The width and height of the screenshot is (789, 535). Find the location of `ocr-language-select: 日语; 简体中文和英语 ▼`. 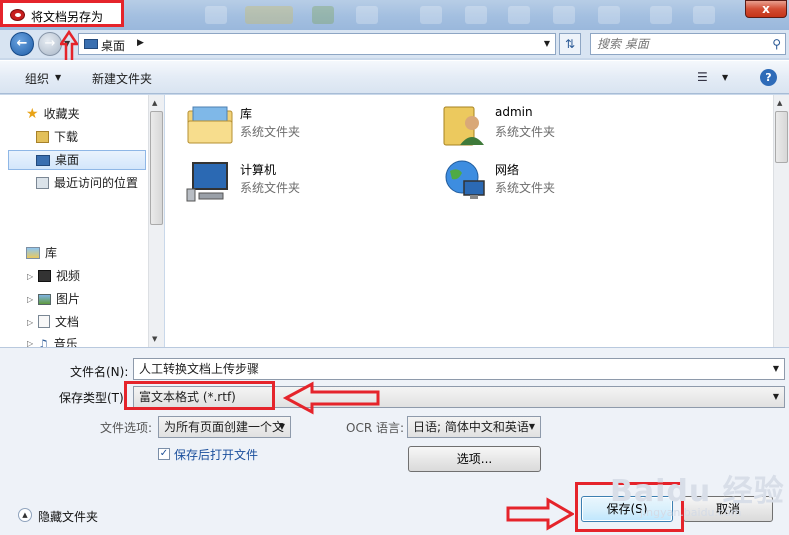

ocr-language-select: 日语; 简体中文和英语 ▼ is located at coordinates (474, 427).